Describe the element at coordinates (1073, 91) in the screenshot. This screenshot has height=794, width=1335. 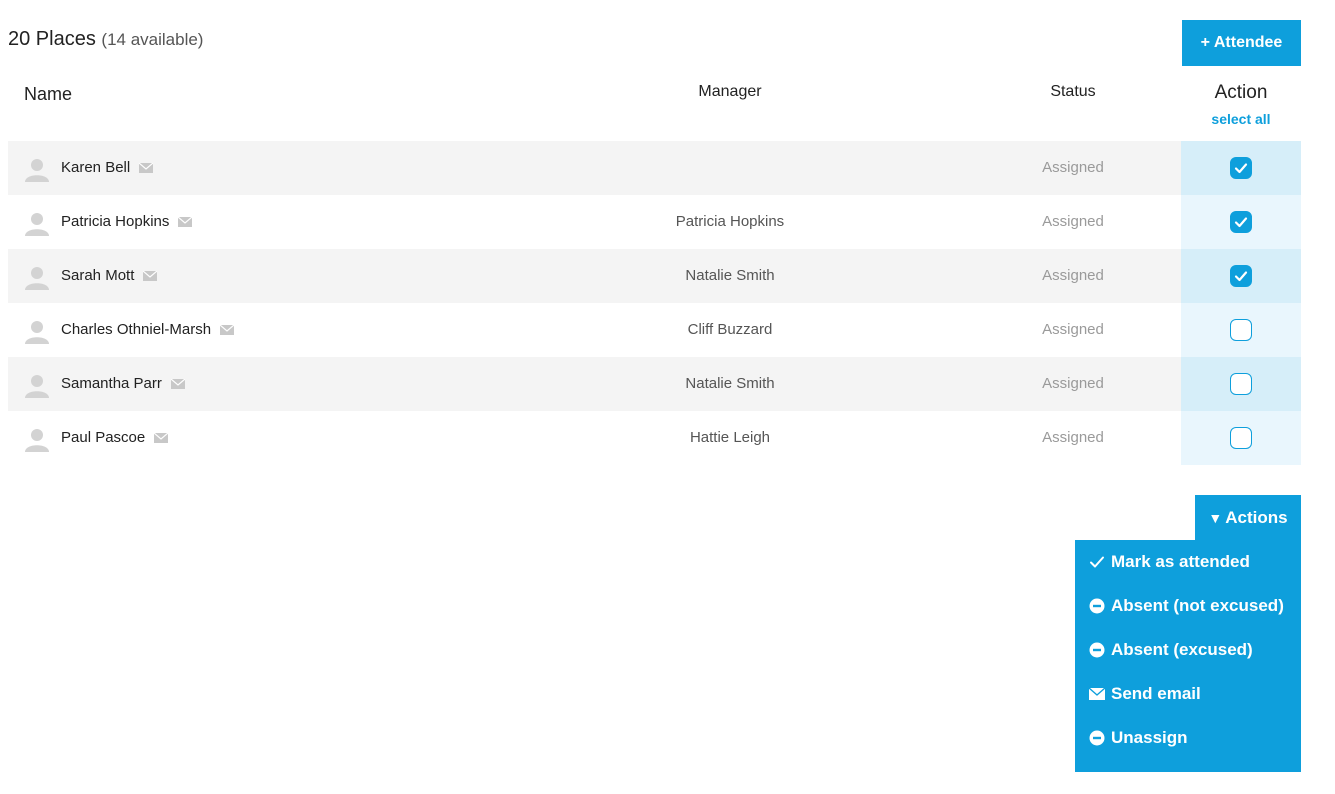
I see `header-status: Status` at that location.